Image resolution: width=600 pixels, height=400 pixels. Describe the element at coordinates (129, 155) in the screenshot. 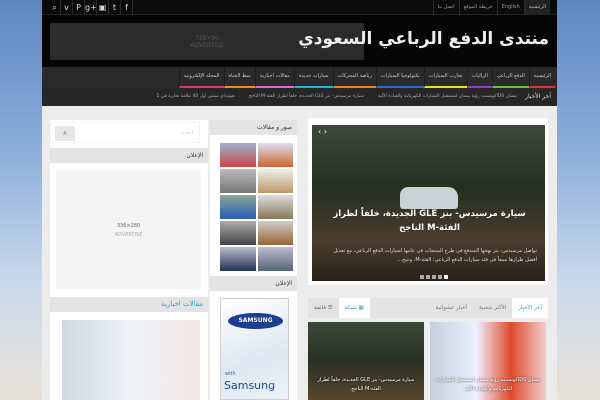

I see `left-ad-title: الإعلان` at that location.